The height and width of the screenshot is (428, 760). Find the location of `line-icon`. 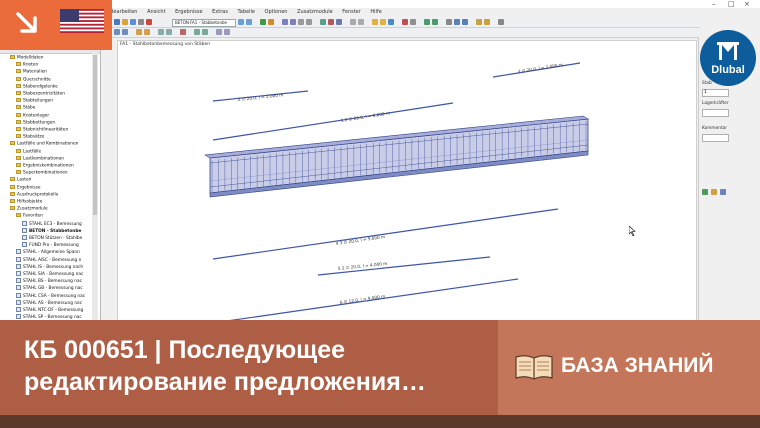

line-icon is located at coordinates (139, 32).